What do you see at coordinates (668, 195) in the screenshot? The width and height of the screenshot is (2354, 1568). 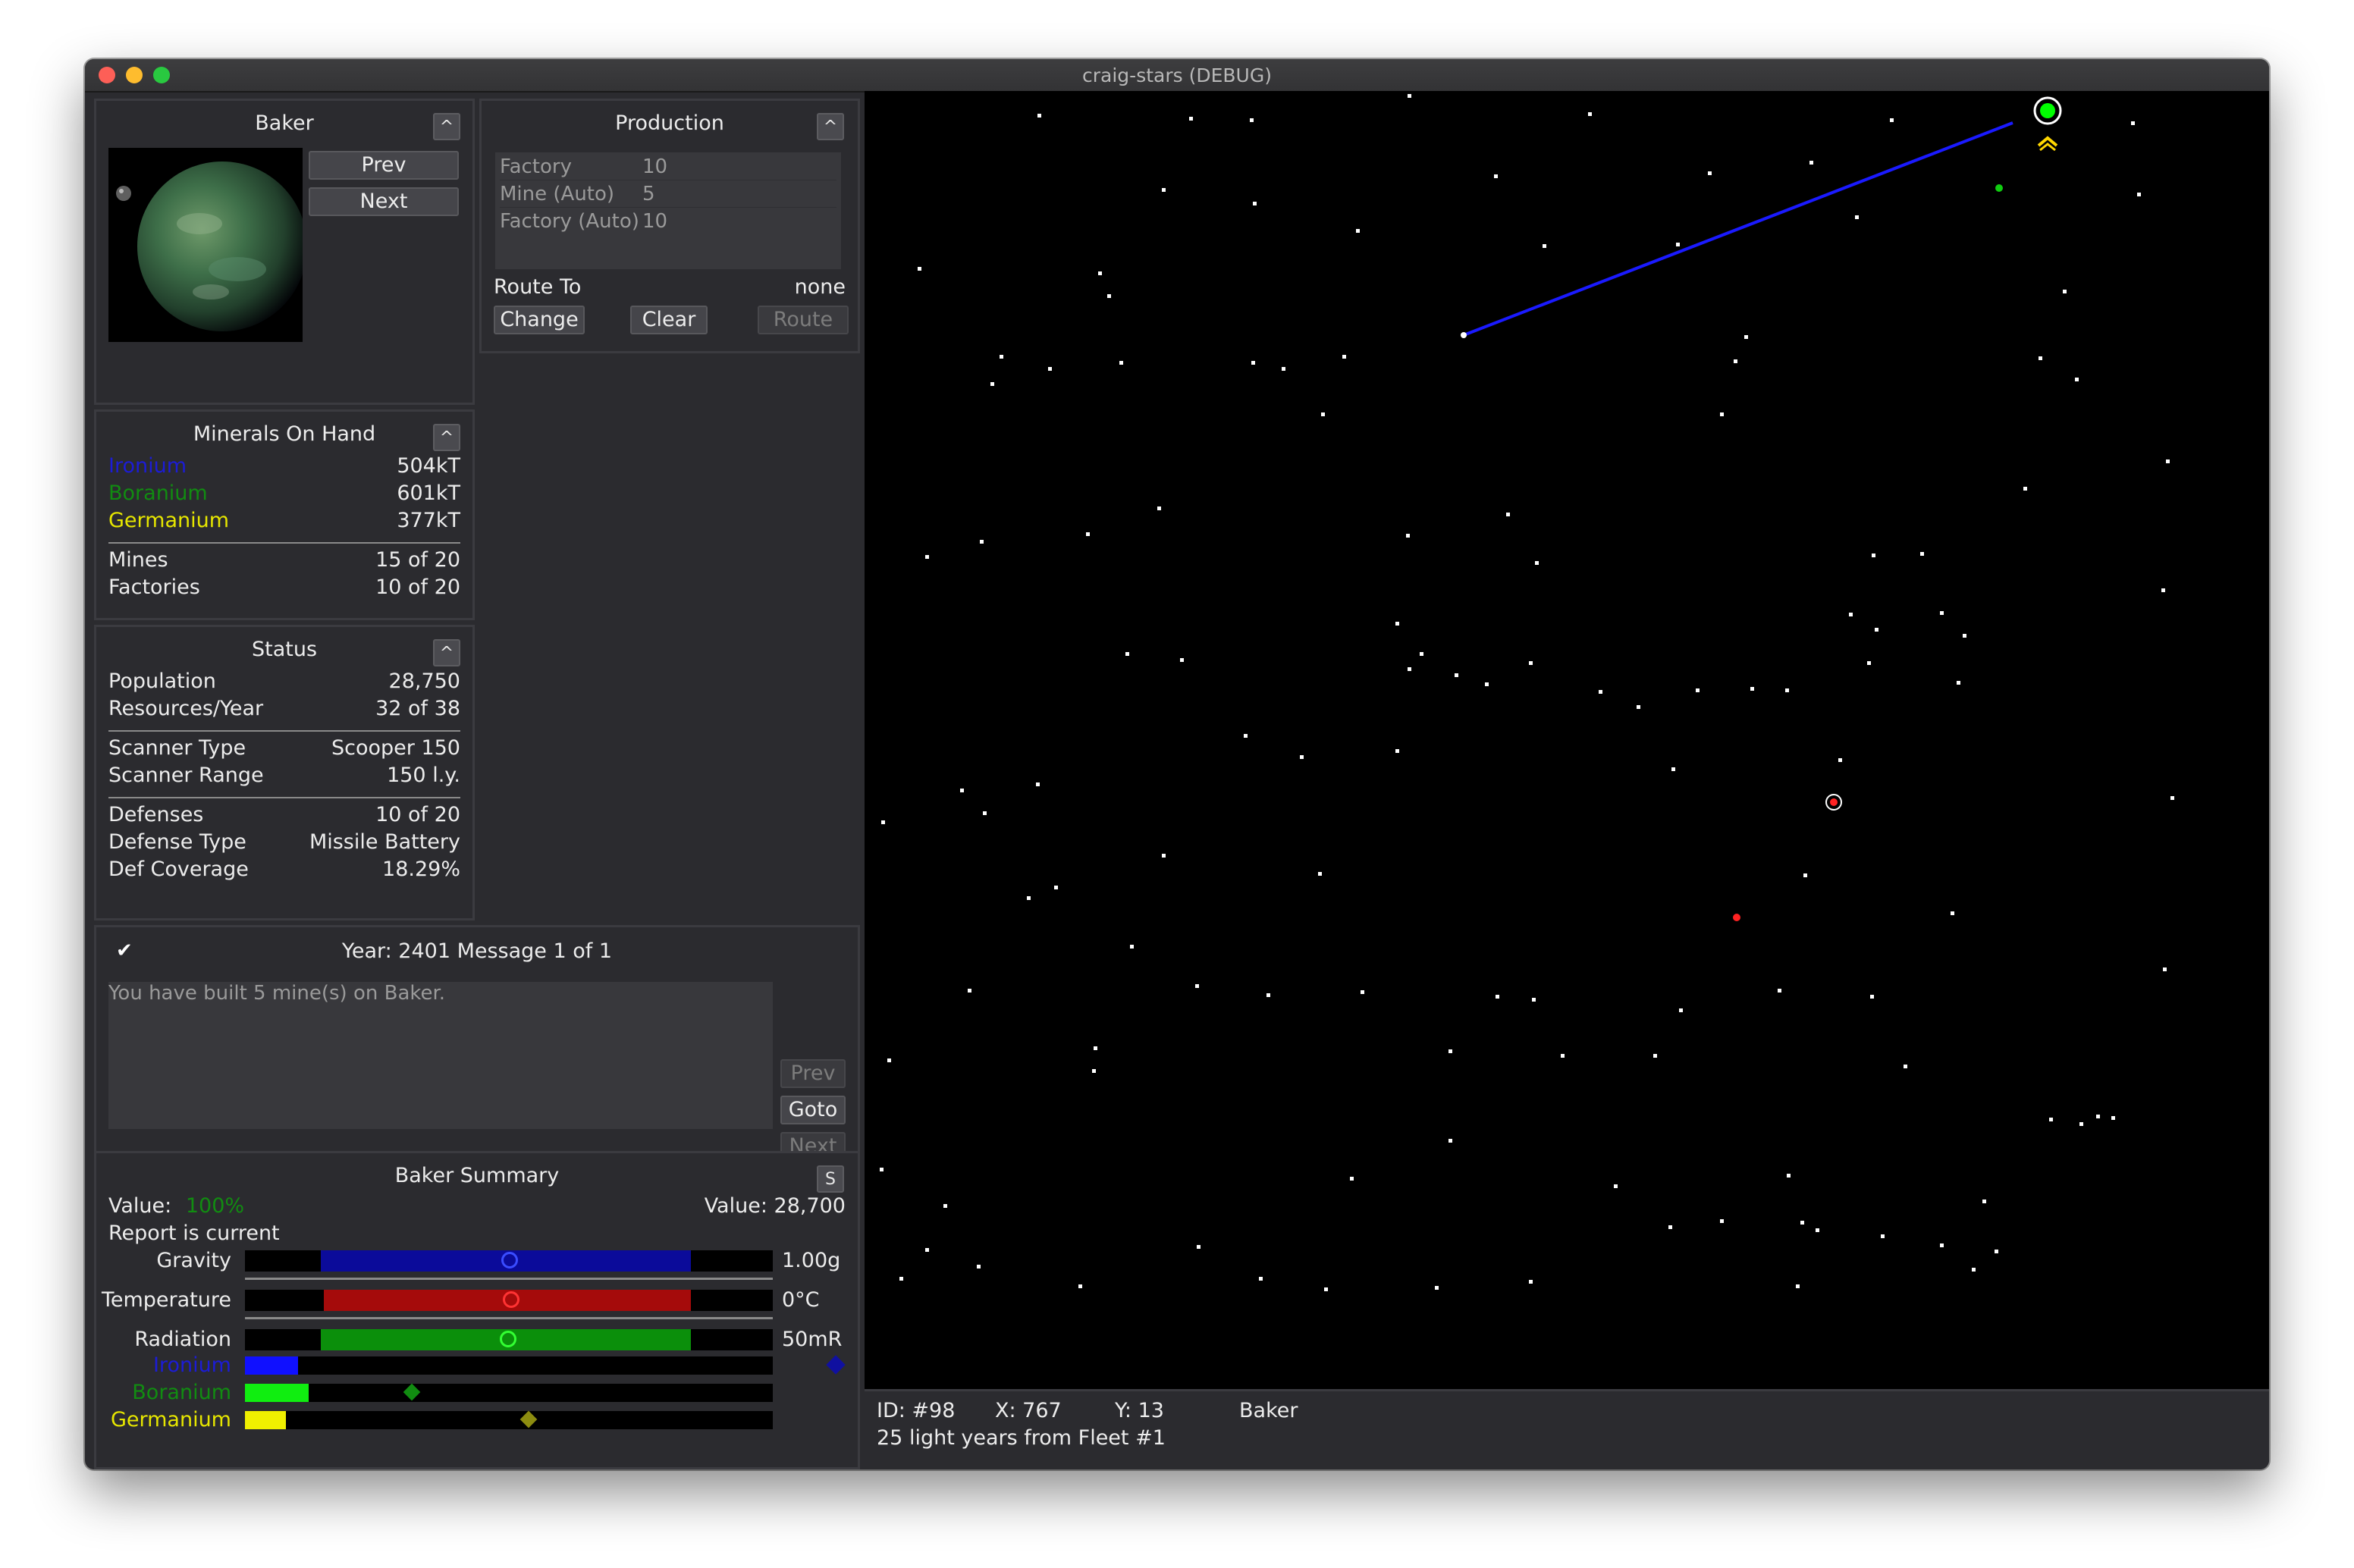 I see `queue-item: Mine (Auto) 5` at bounding box center [668, 195].